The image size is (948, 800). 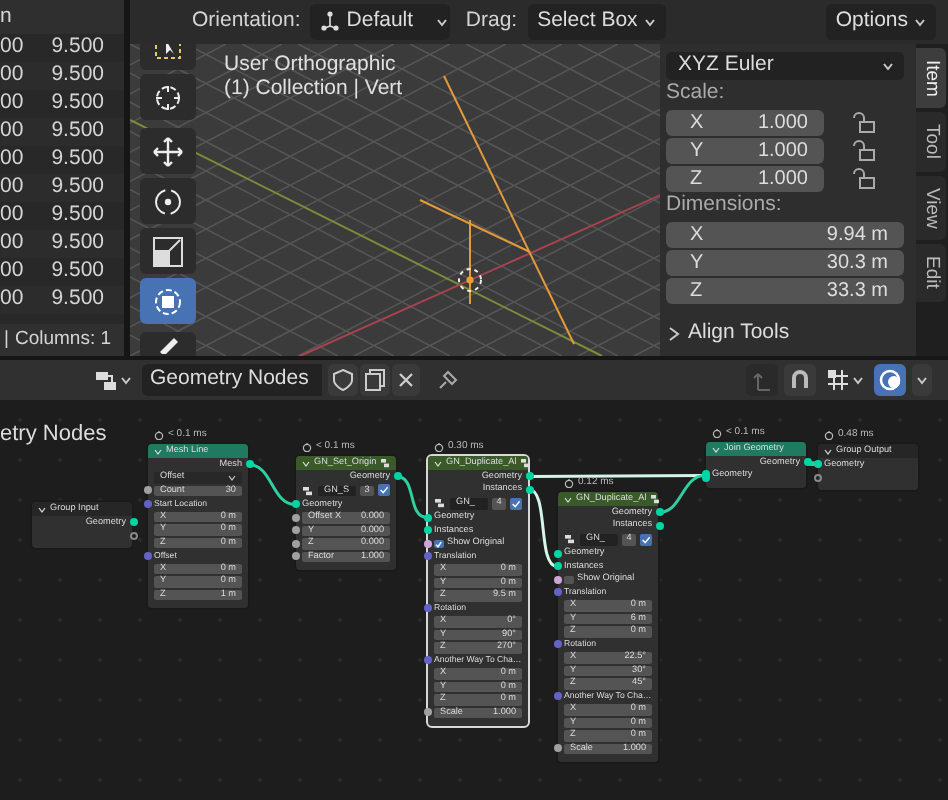 I want to click on transform-tool-icon, so click(x=168, y=301).